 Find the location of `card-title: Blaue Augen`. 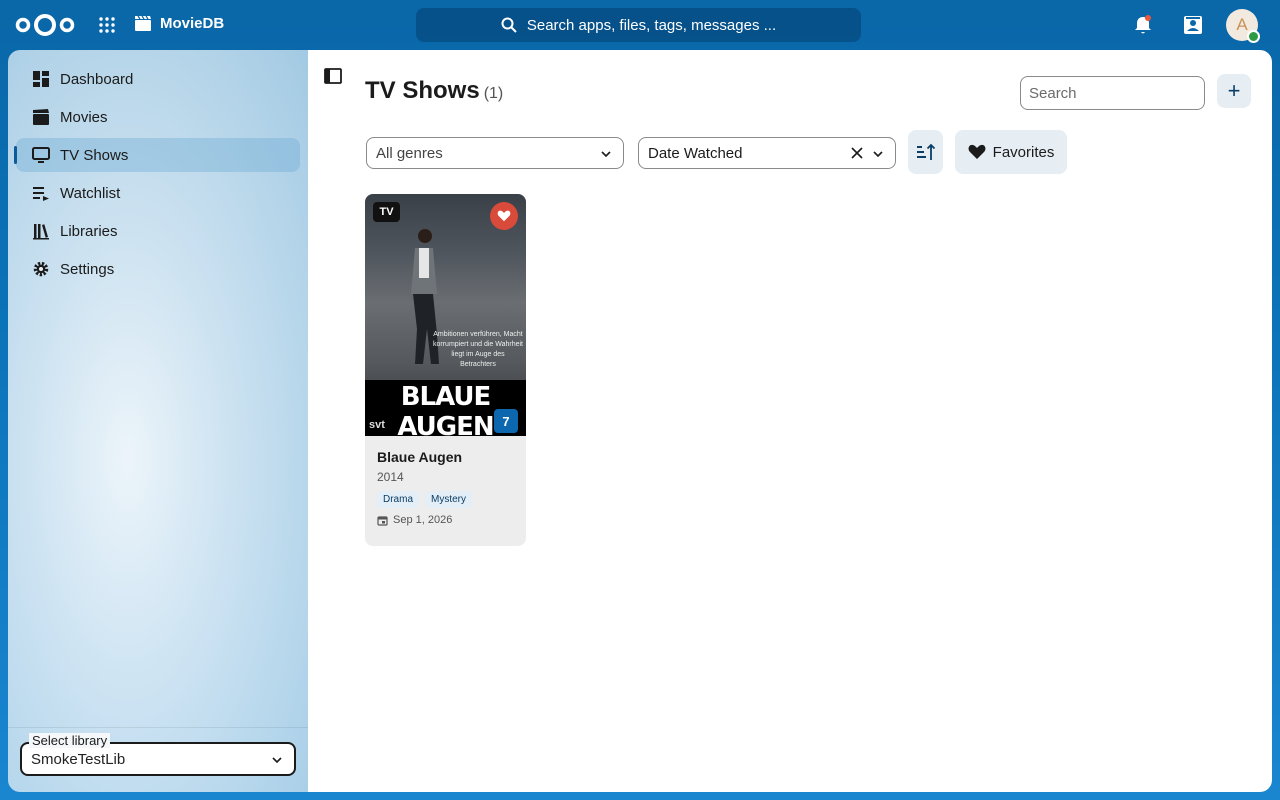

card-title: Blaue Augen is located at coordinates (420, 457).